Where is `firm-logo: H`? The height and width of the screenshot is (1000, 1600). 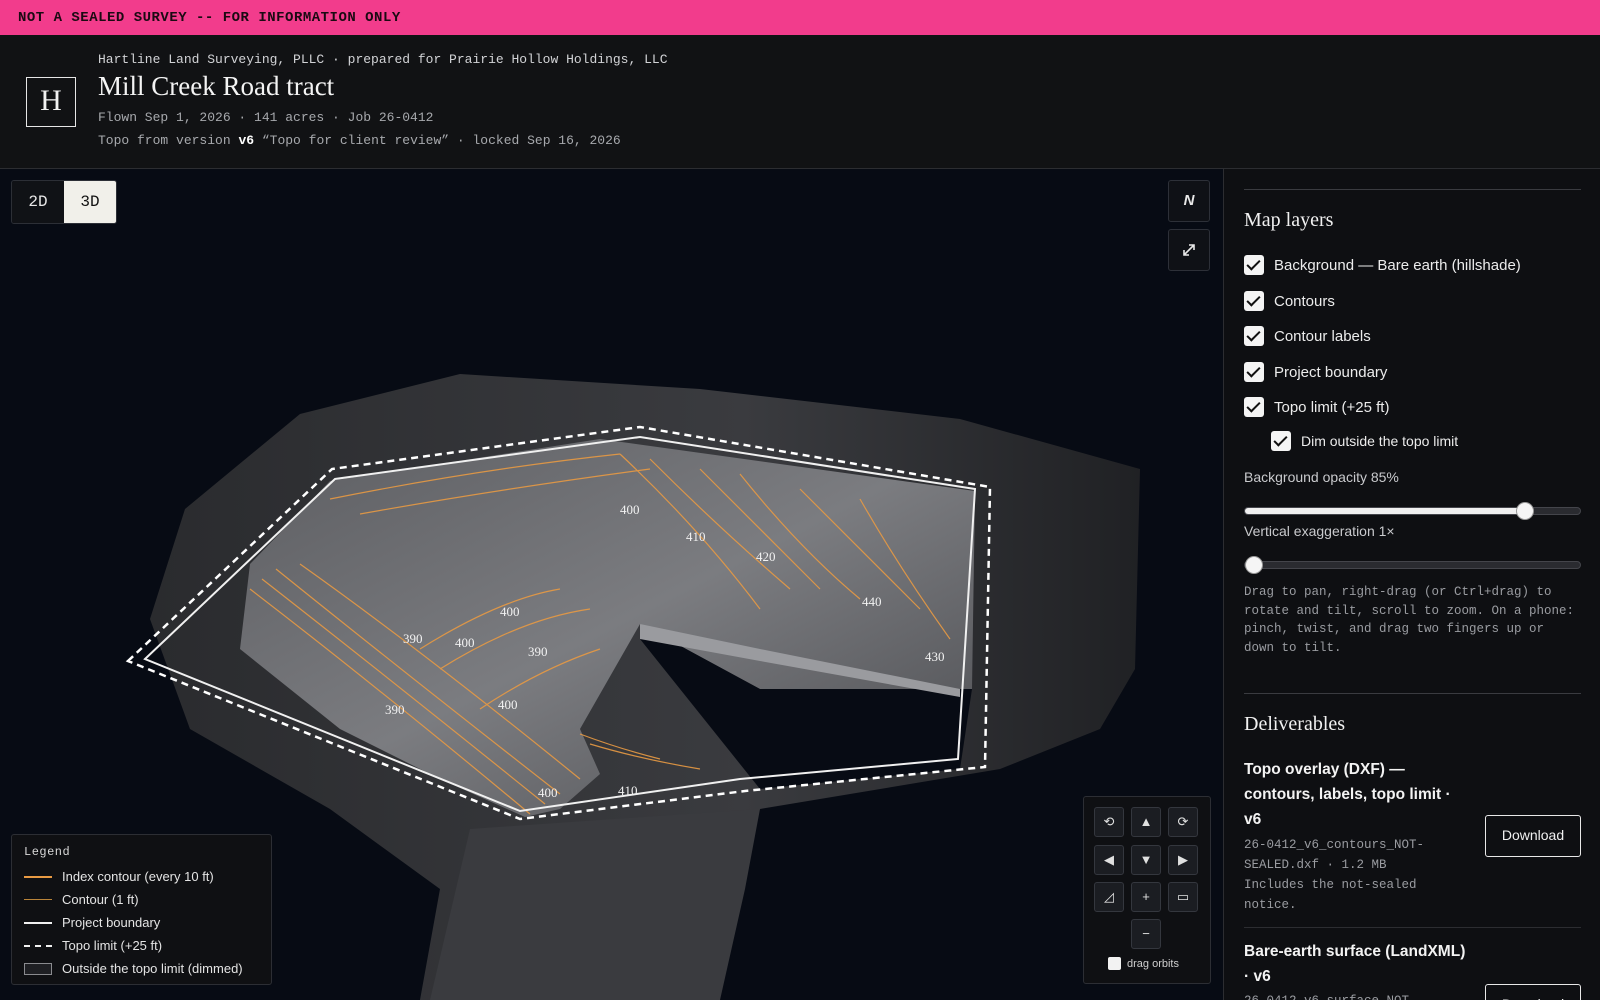 firm-logo: H is located at coordinates (51, 102).